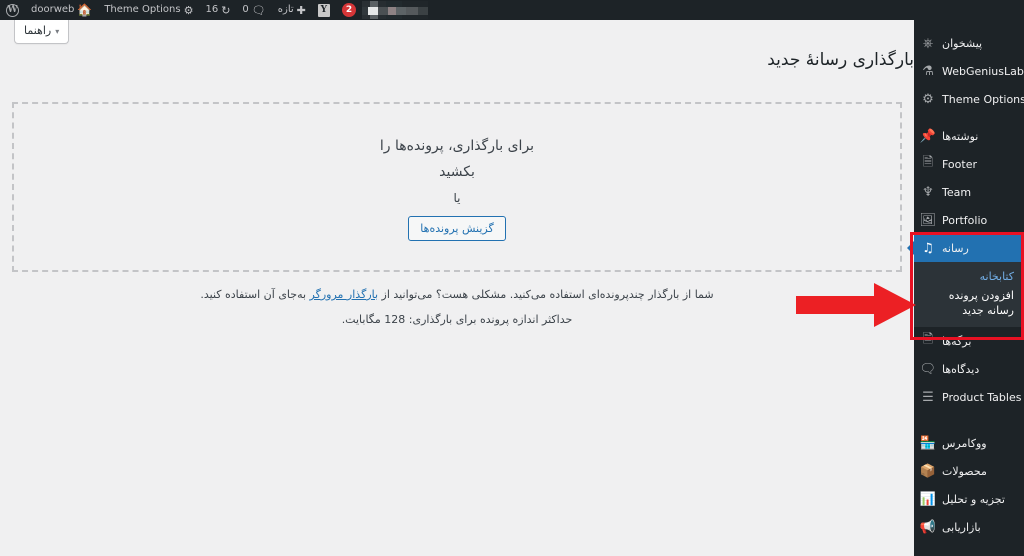 Image resolution: width=1024 pixels, height=556 pixels. What do you see at coordinates (964, 471) in the screenshot?
I see `sidebar-item-label: محصولات` at bounding box center [964, 471].